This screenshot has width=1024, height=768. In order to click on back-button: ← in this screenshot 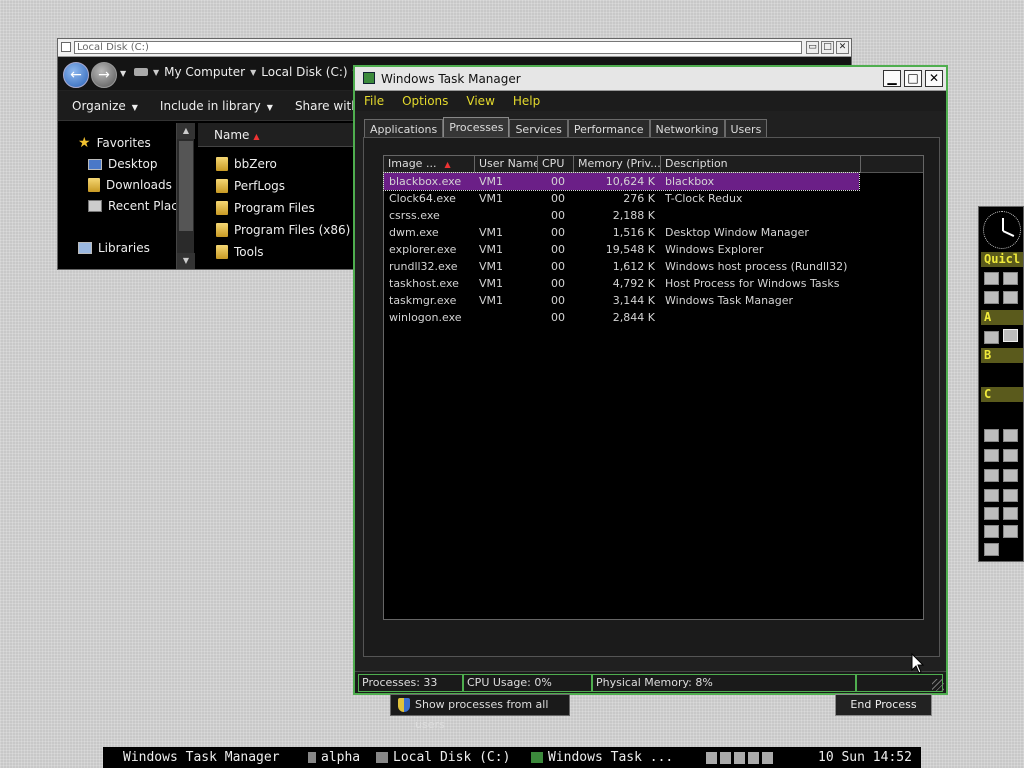, I will do `click(76, 75)`.